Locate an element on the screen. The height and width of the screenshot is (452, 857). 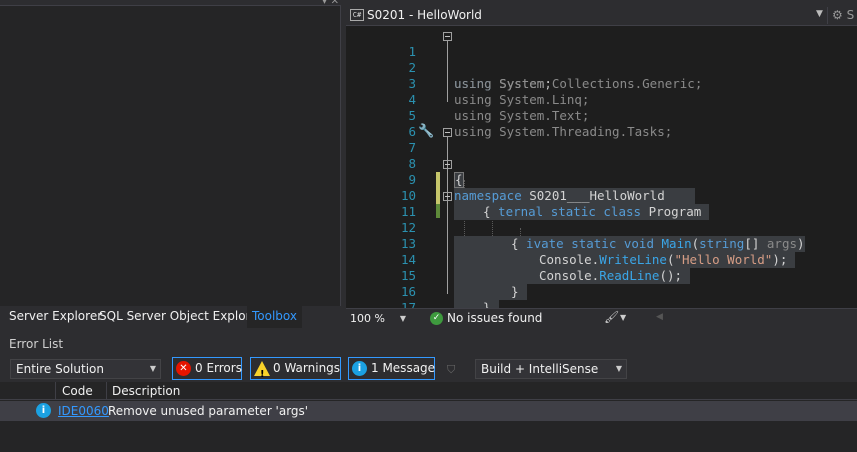
pin-icon: ▾ is located at coordinates (324, 3).